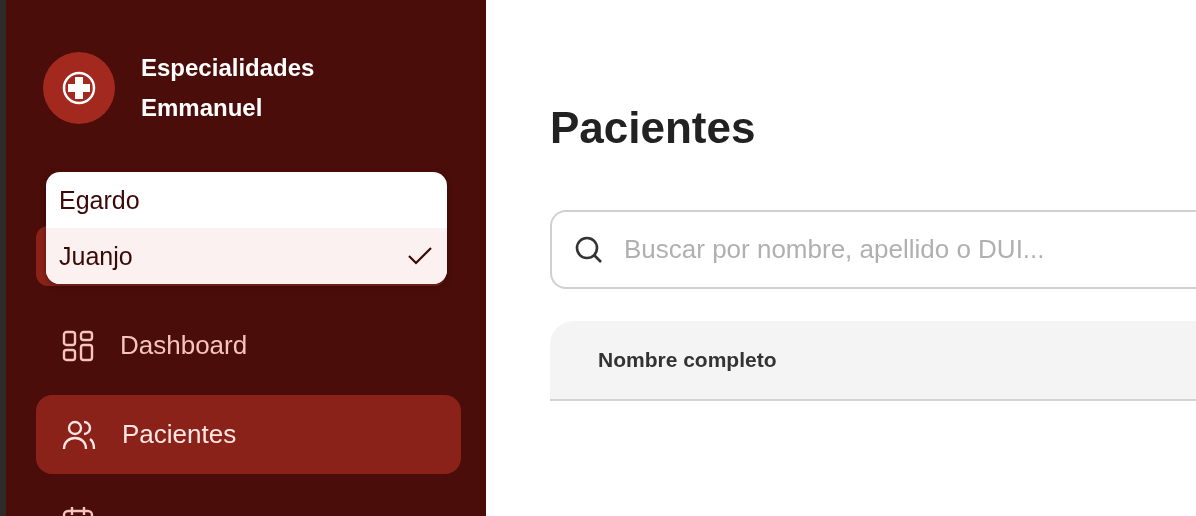  Describe the element at coordinates (228, 68) in the screenshot. I see `brand-name: Especialidades` at that location.